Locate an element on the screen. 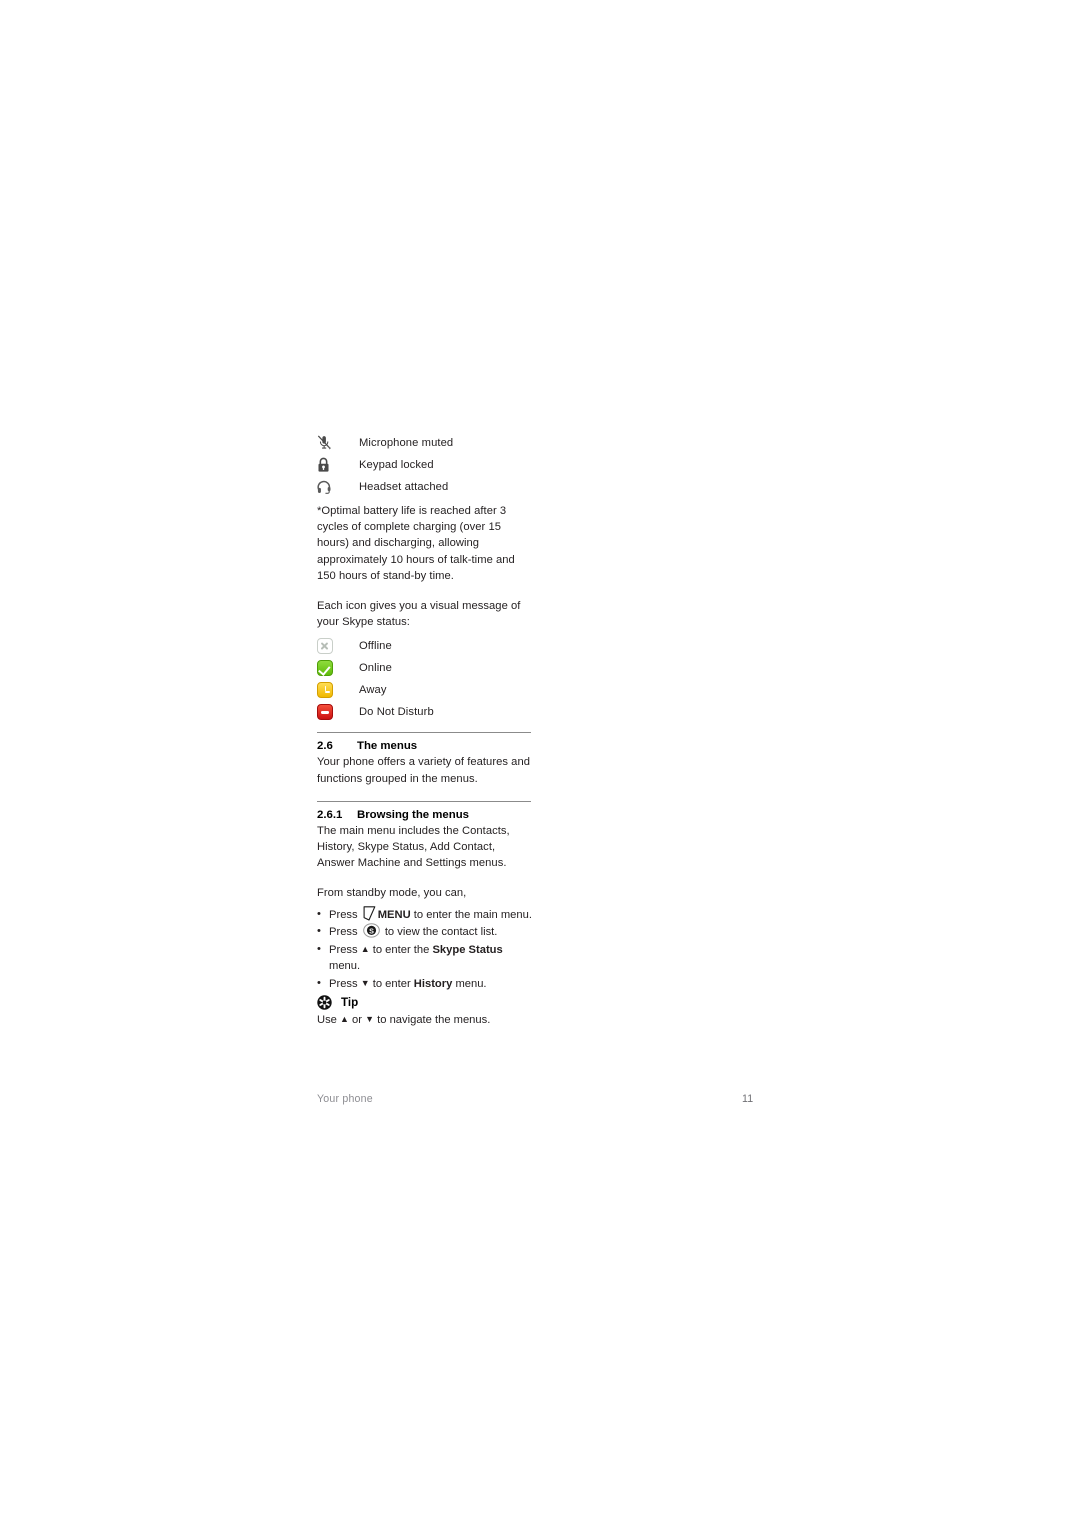 This screenshot has height=1528, width=1080. bullet-mid-text: to enter is located at coordinates (391, 983).